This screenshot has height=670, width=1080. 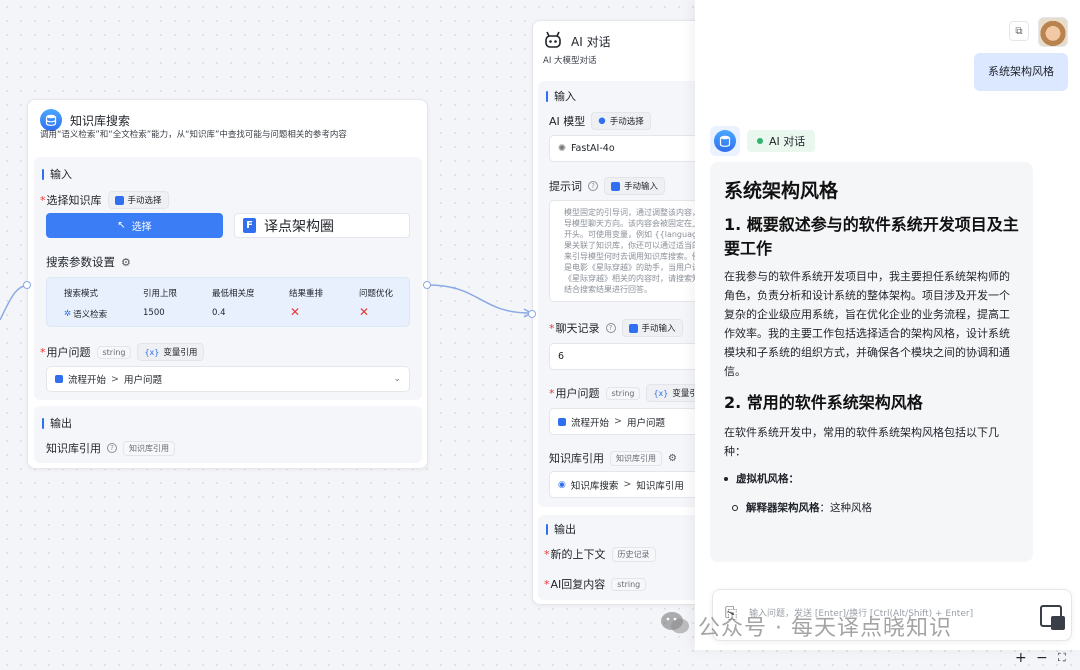 What do you see at coordinates (364, 312) in the screenshot?
I see `params-optimize: ✕` at bounding box center [364, 312].